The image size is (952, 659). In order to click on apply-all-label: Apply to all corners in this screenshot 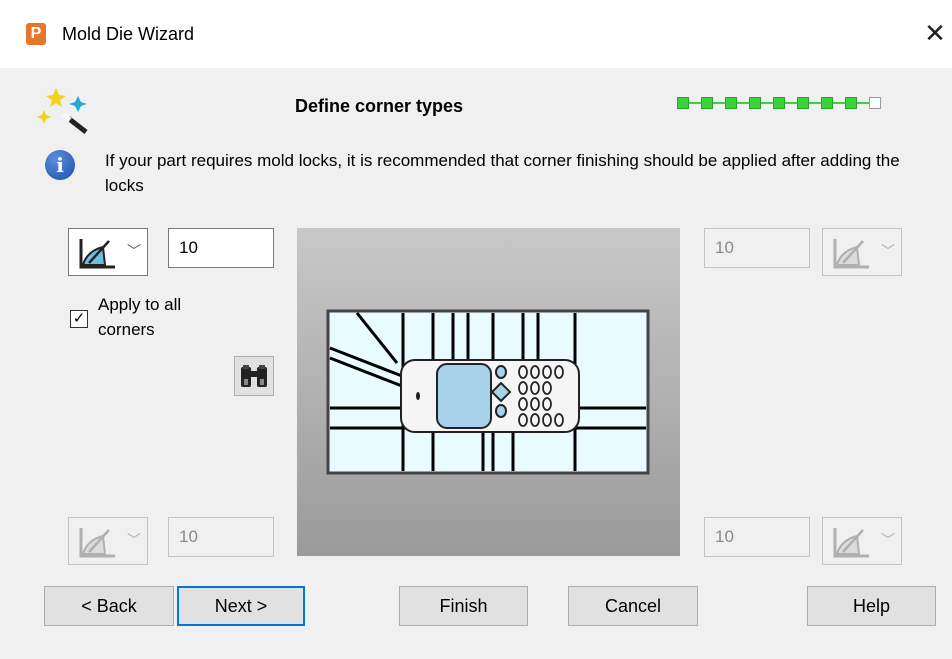, I will do `click(140, 317)`.